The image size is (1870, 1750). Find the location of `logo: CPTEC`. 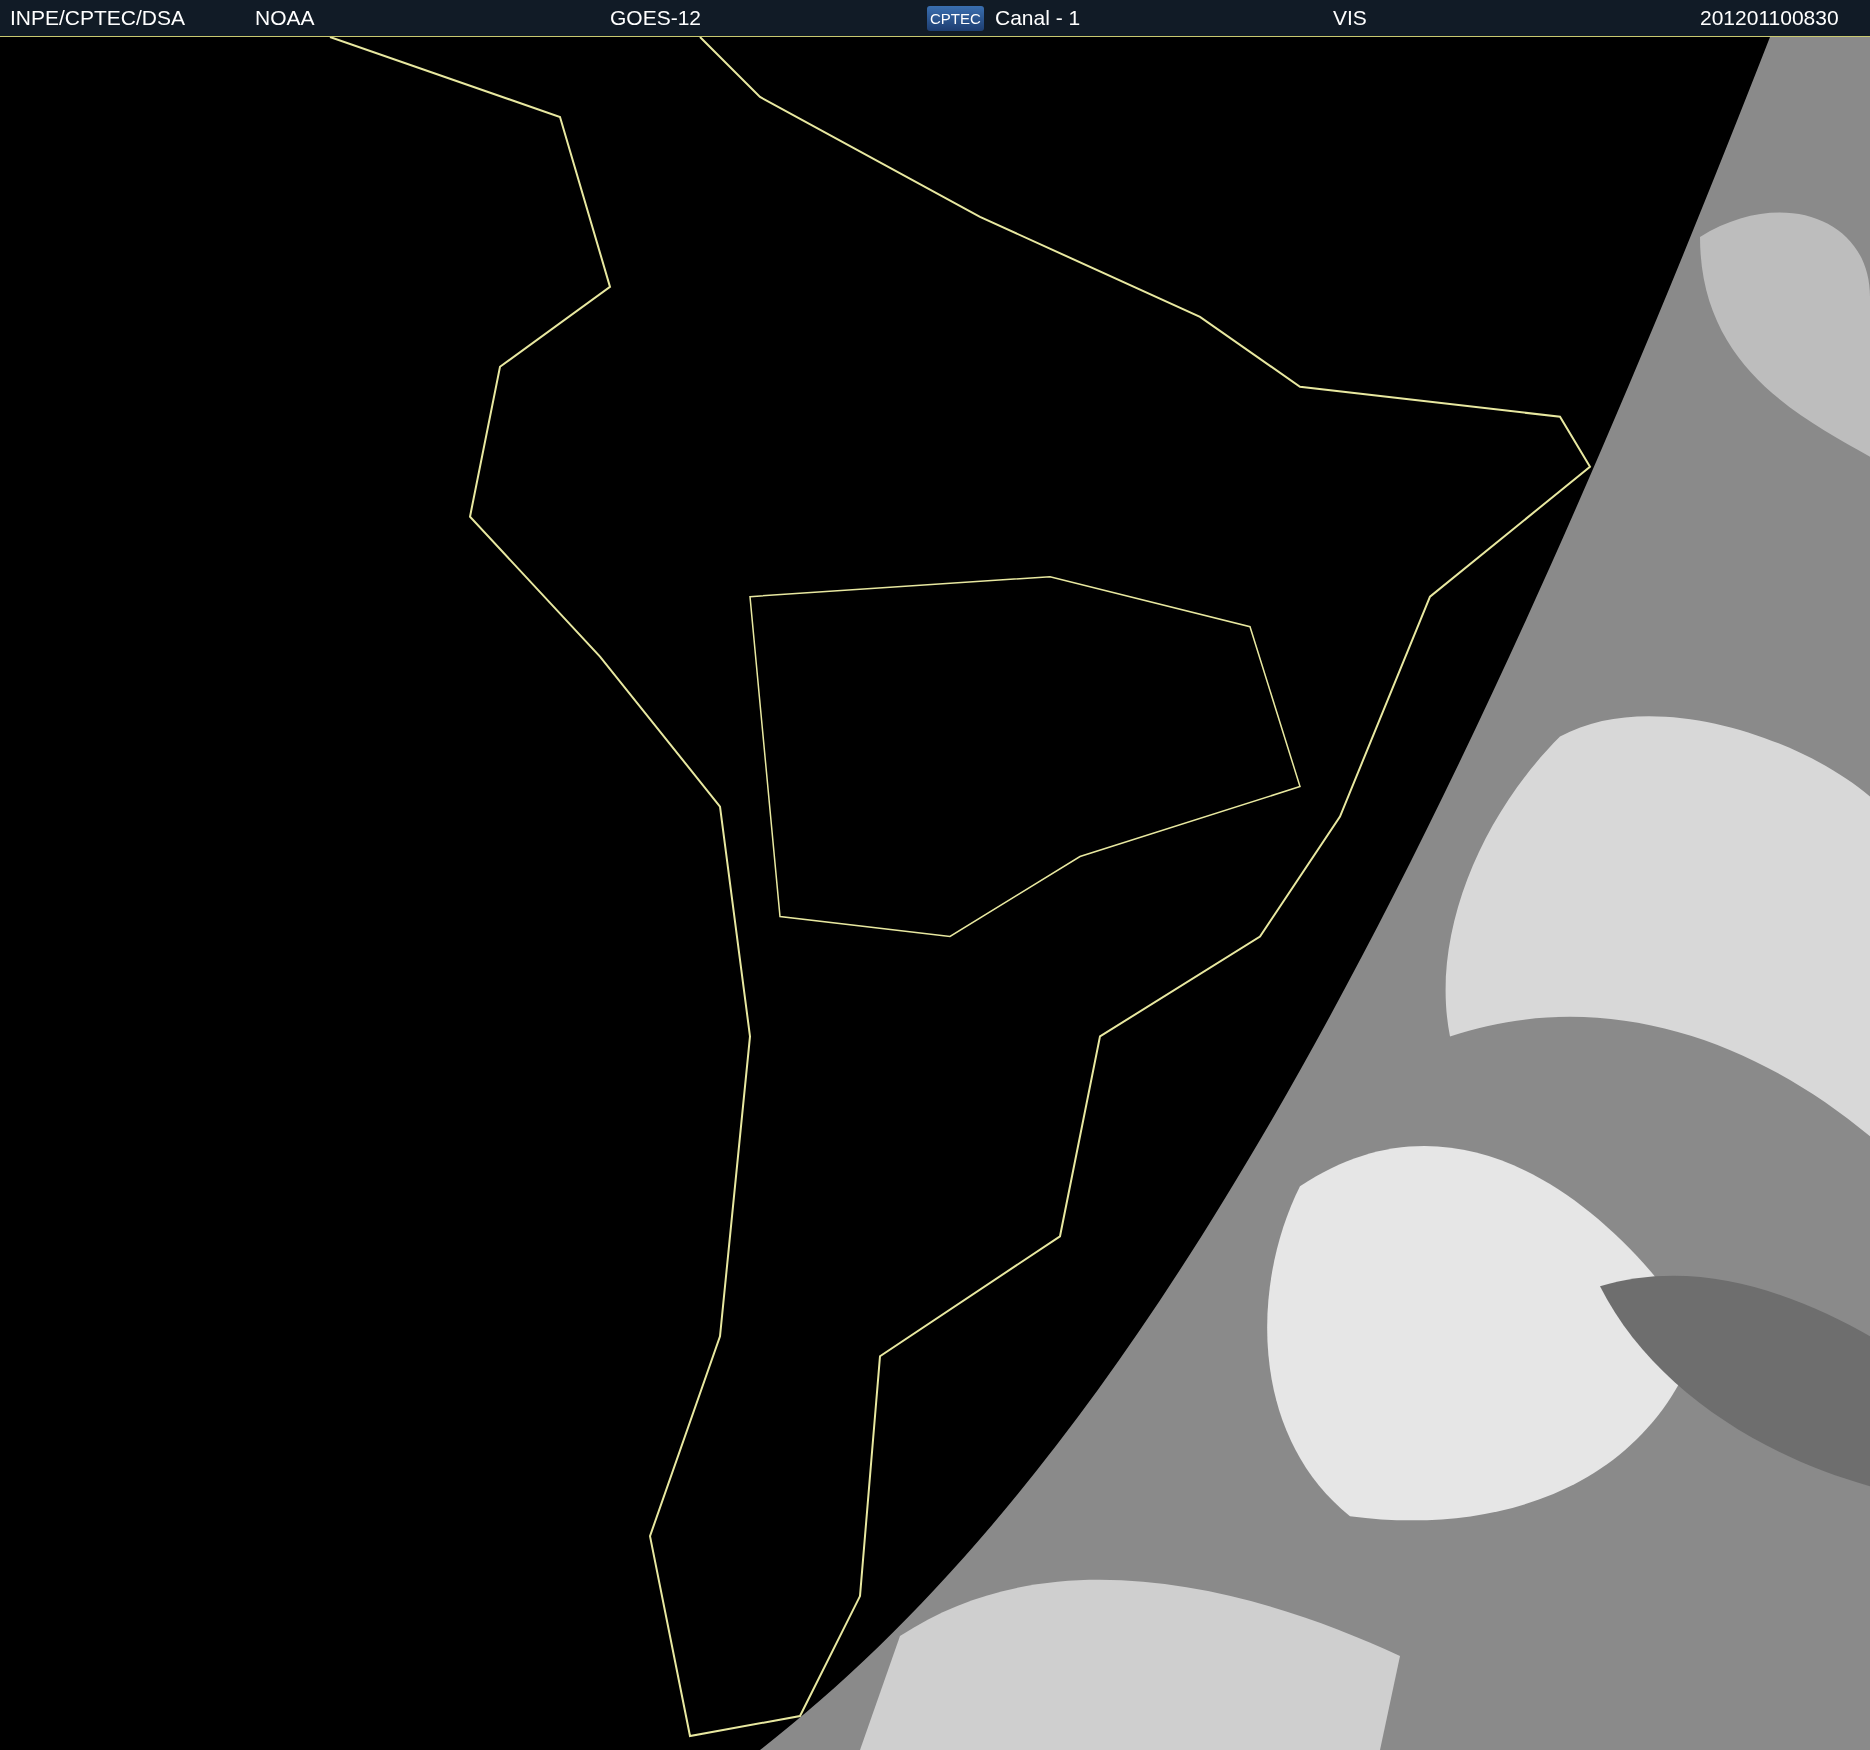

logo: CPTEC is located at coordinates (955, 18).